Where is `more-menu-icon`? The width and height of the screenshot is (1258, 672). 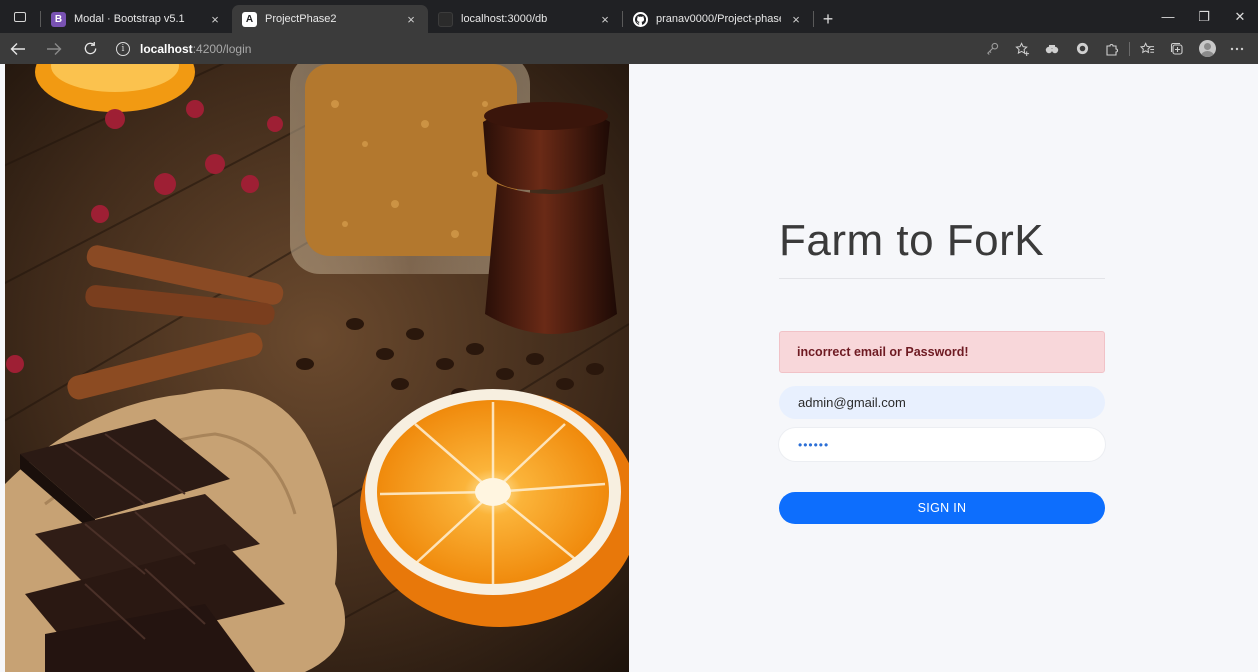 more-menu-icon is located at coordinates (1237, 48).